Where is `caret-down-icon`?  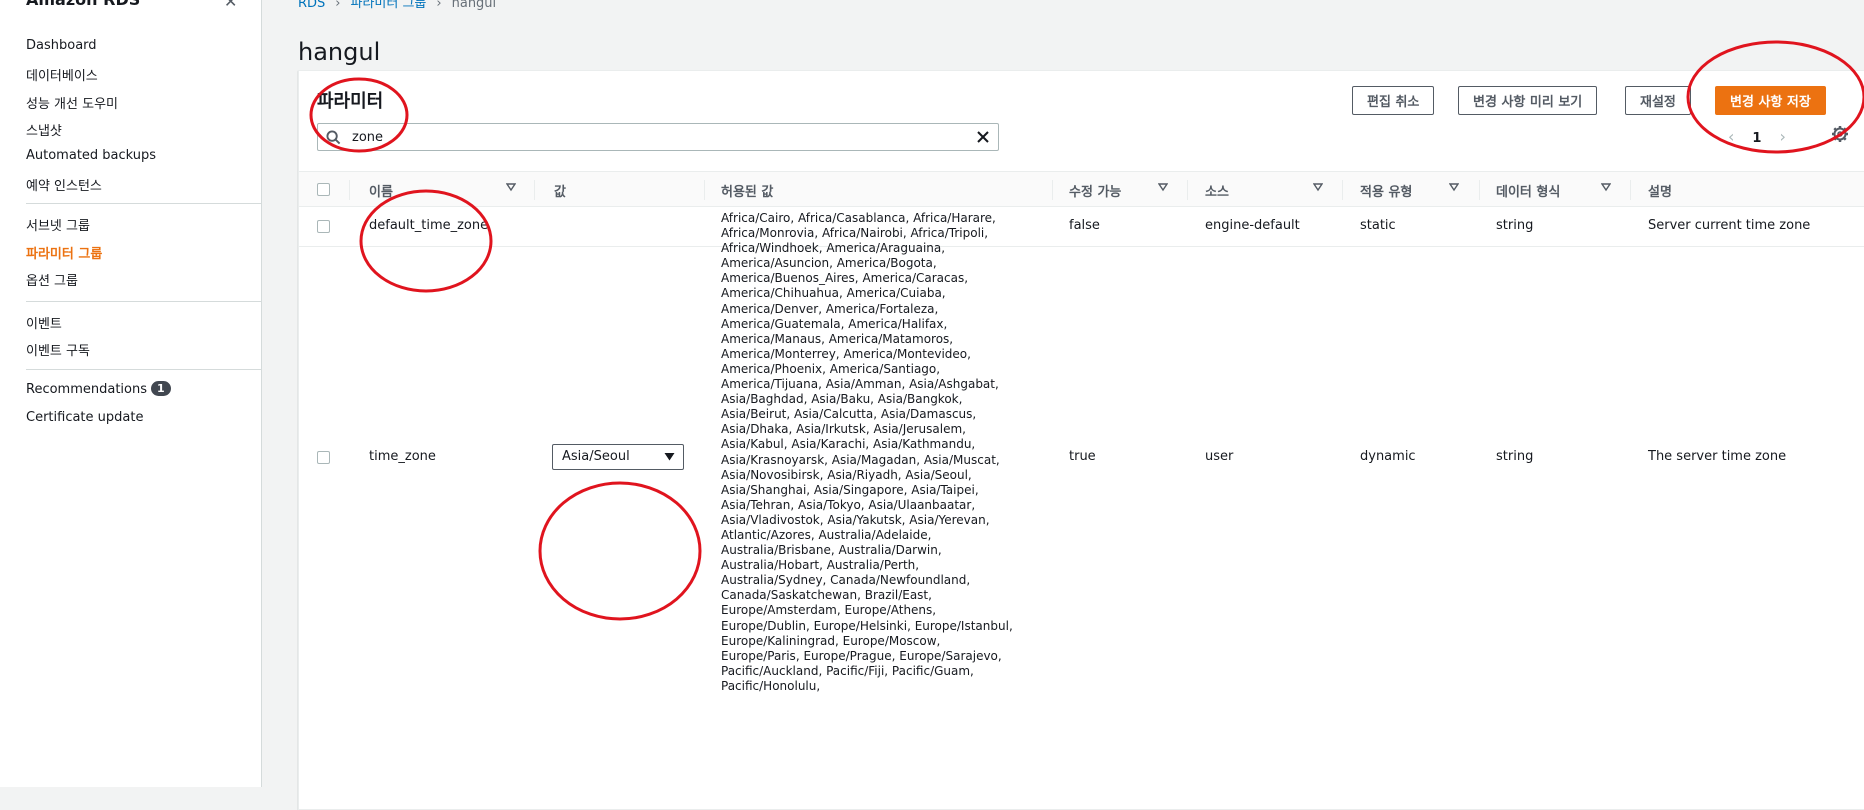 caret-down-icon is located at coordinates (669, 457).